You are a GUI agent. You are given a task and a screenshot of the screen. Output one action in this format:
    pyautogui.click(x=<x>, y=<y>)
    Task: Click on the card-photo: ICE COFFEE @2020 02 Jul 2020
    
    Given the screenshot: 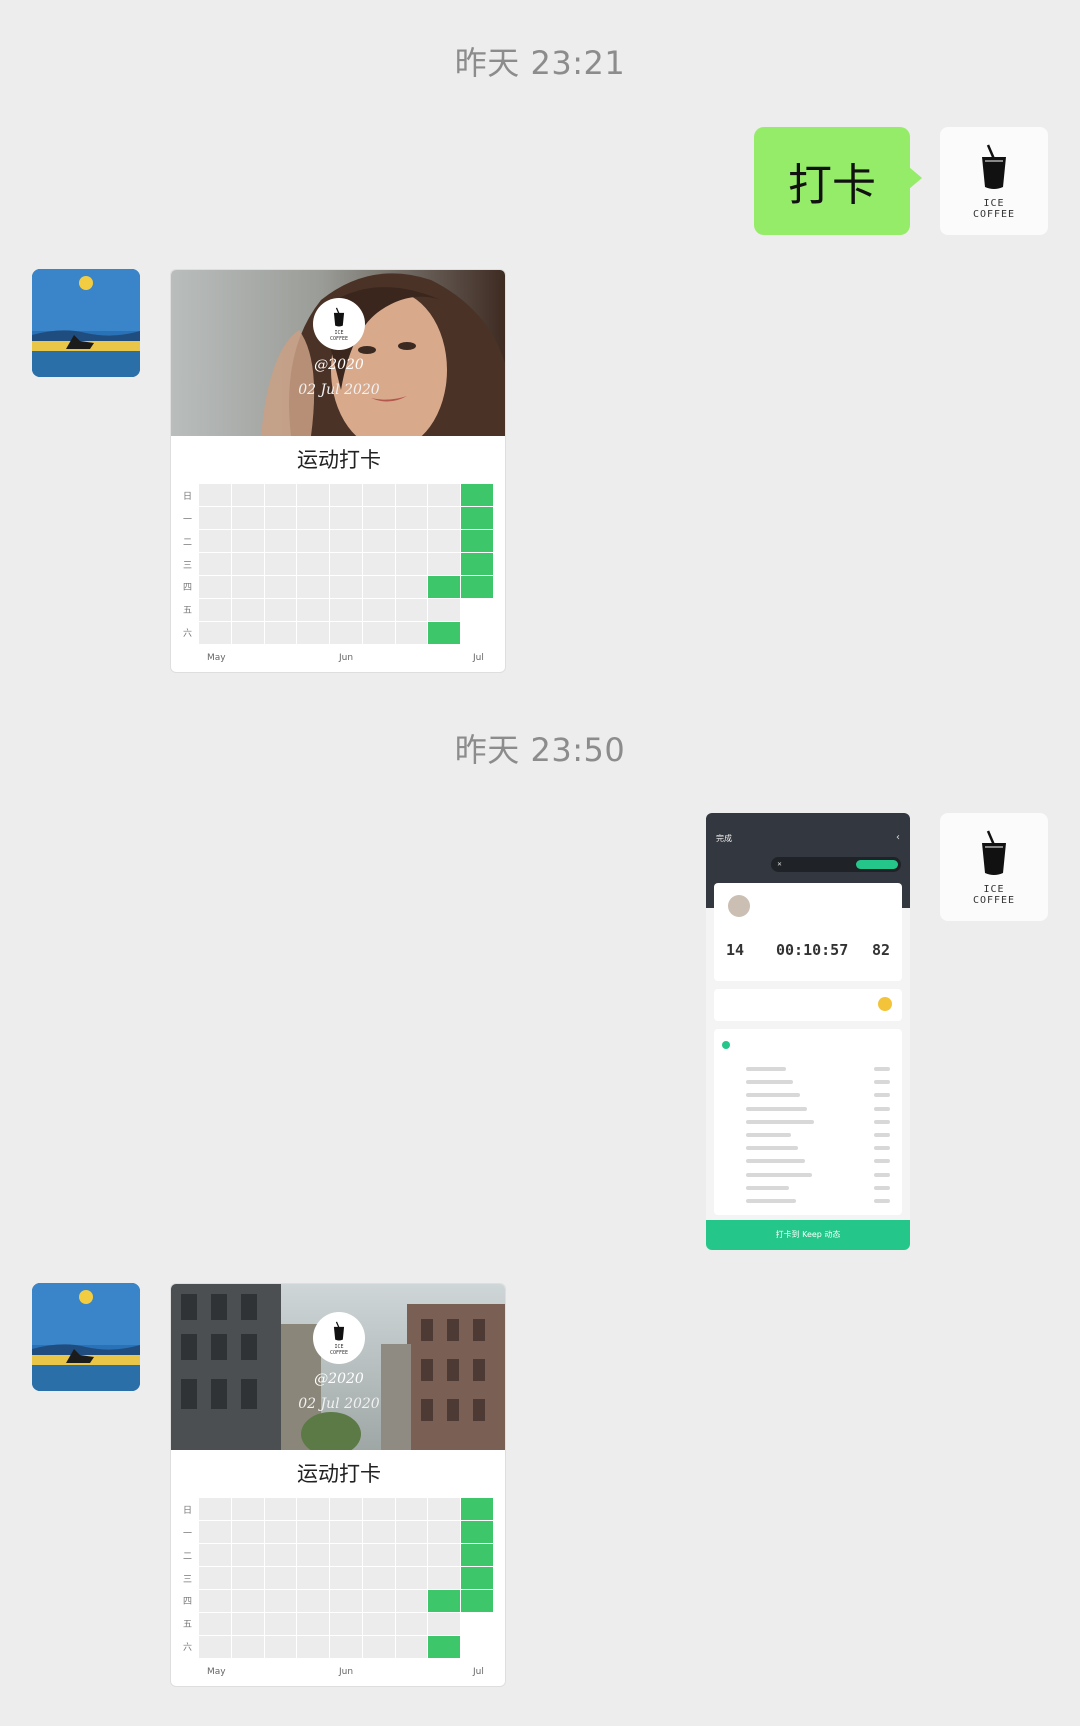 What is the action you would take?
    pyautogui.click(x=338, y=353)
    